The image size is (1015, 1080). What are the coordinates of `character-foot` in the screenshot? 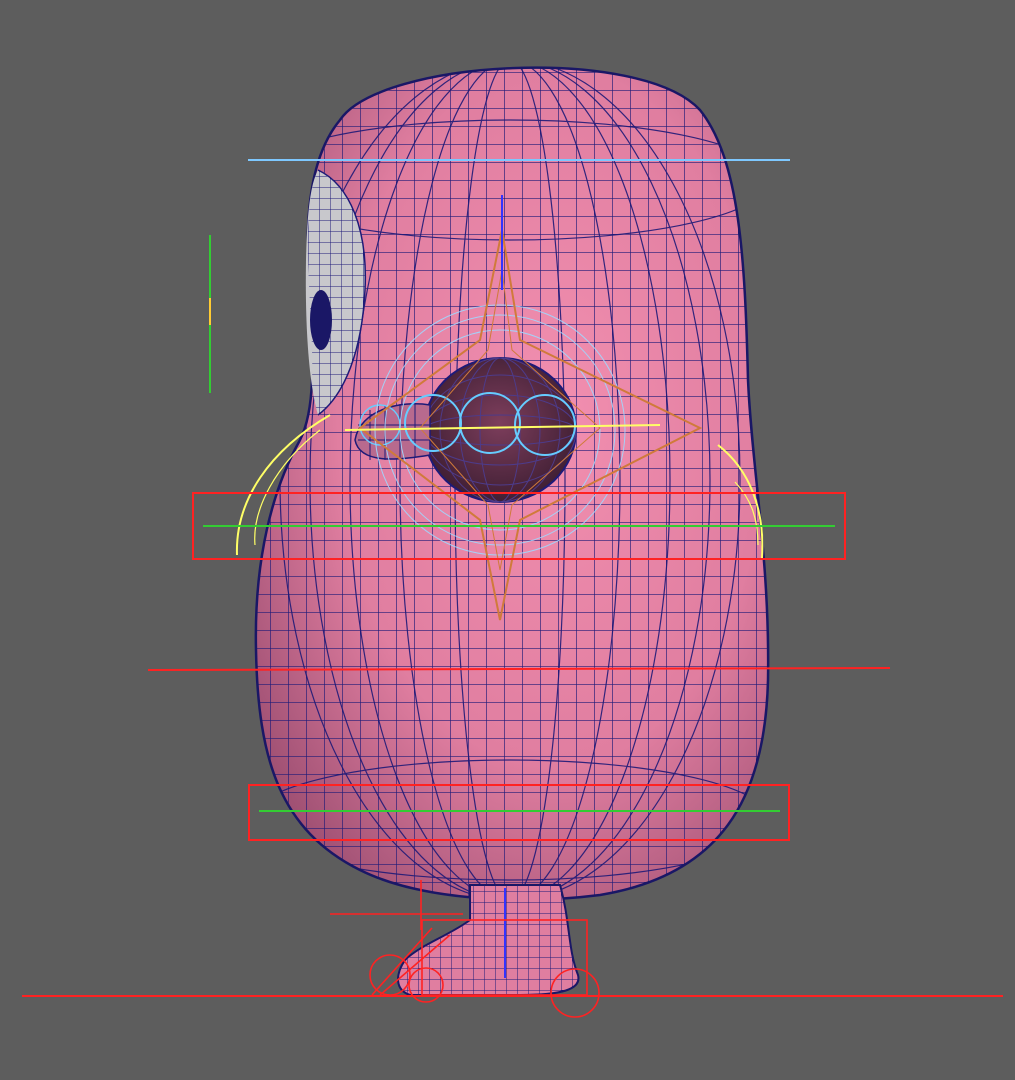 It's located at (490, 940).